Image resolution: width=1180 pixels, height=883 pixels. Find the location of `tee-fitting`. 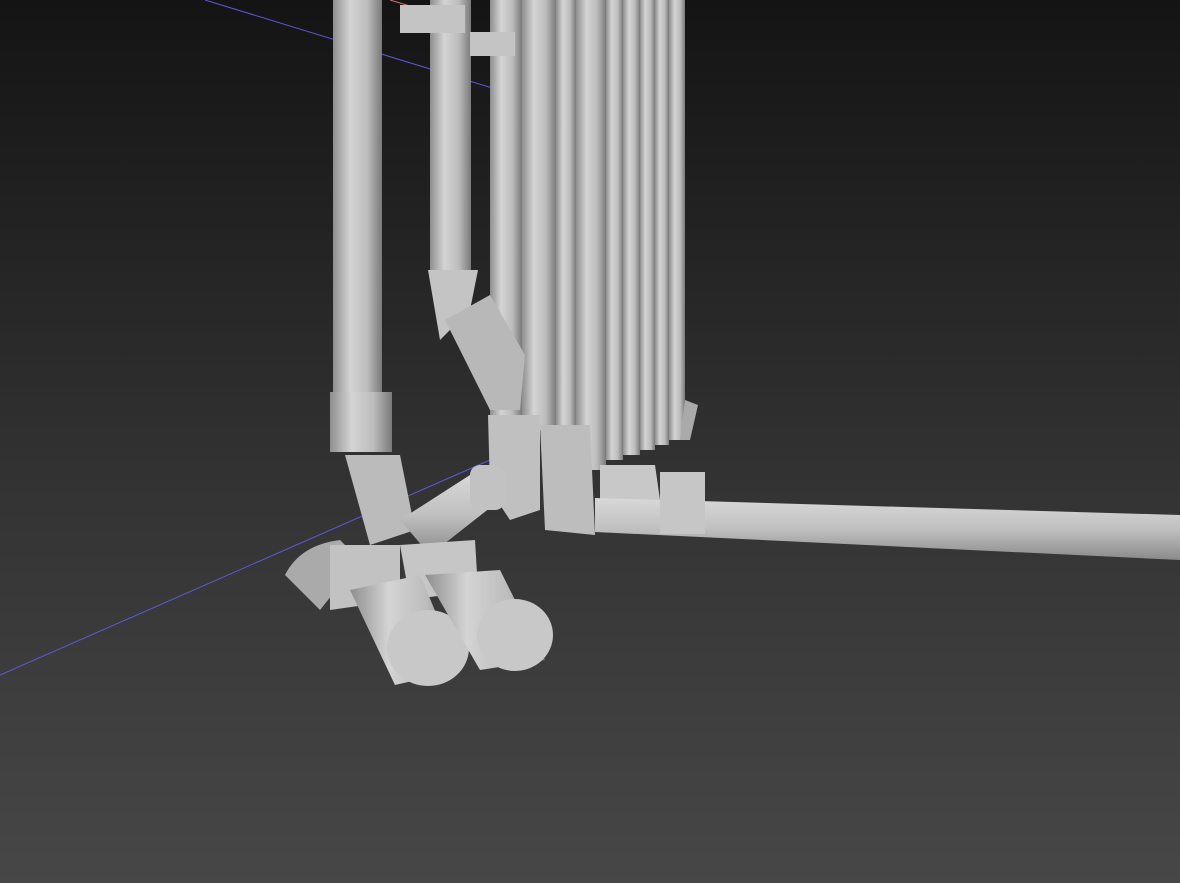

tee-fitting is located at coordinates (630, 482).